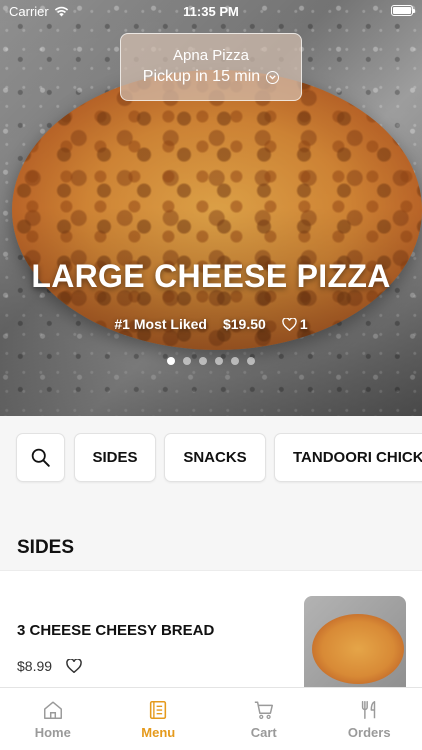  Describe the element at coordinates (211, 324) in the screenshot. I see `hero-item-meta: #1 Most Liked $19.50 1` at that location.